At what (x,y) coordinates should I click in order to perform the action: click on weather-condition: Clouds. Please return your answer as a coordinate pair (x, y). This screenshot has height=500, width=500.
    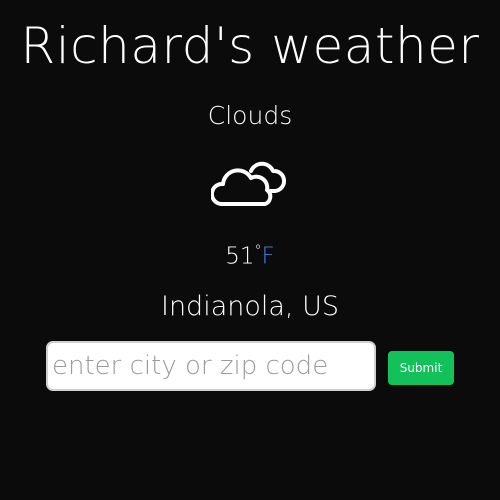
    Looking at the image, I should click on (250, 115).